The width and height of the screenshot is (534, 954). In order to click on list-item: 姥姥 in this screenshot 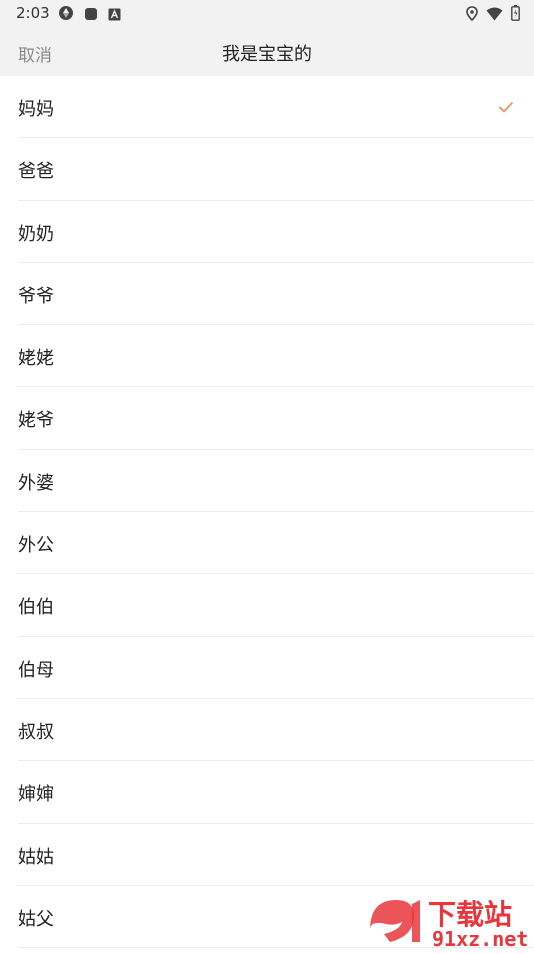, I will do `click(276, 356)`.